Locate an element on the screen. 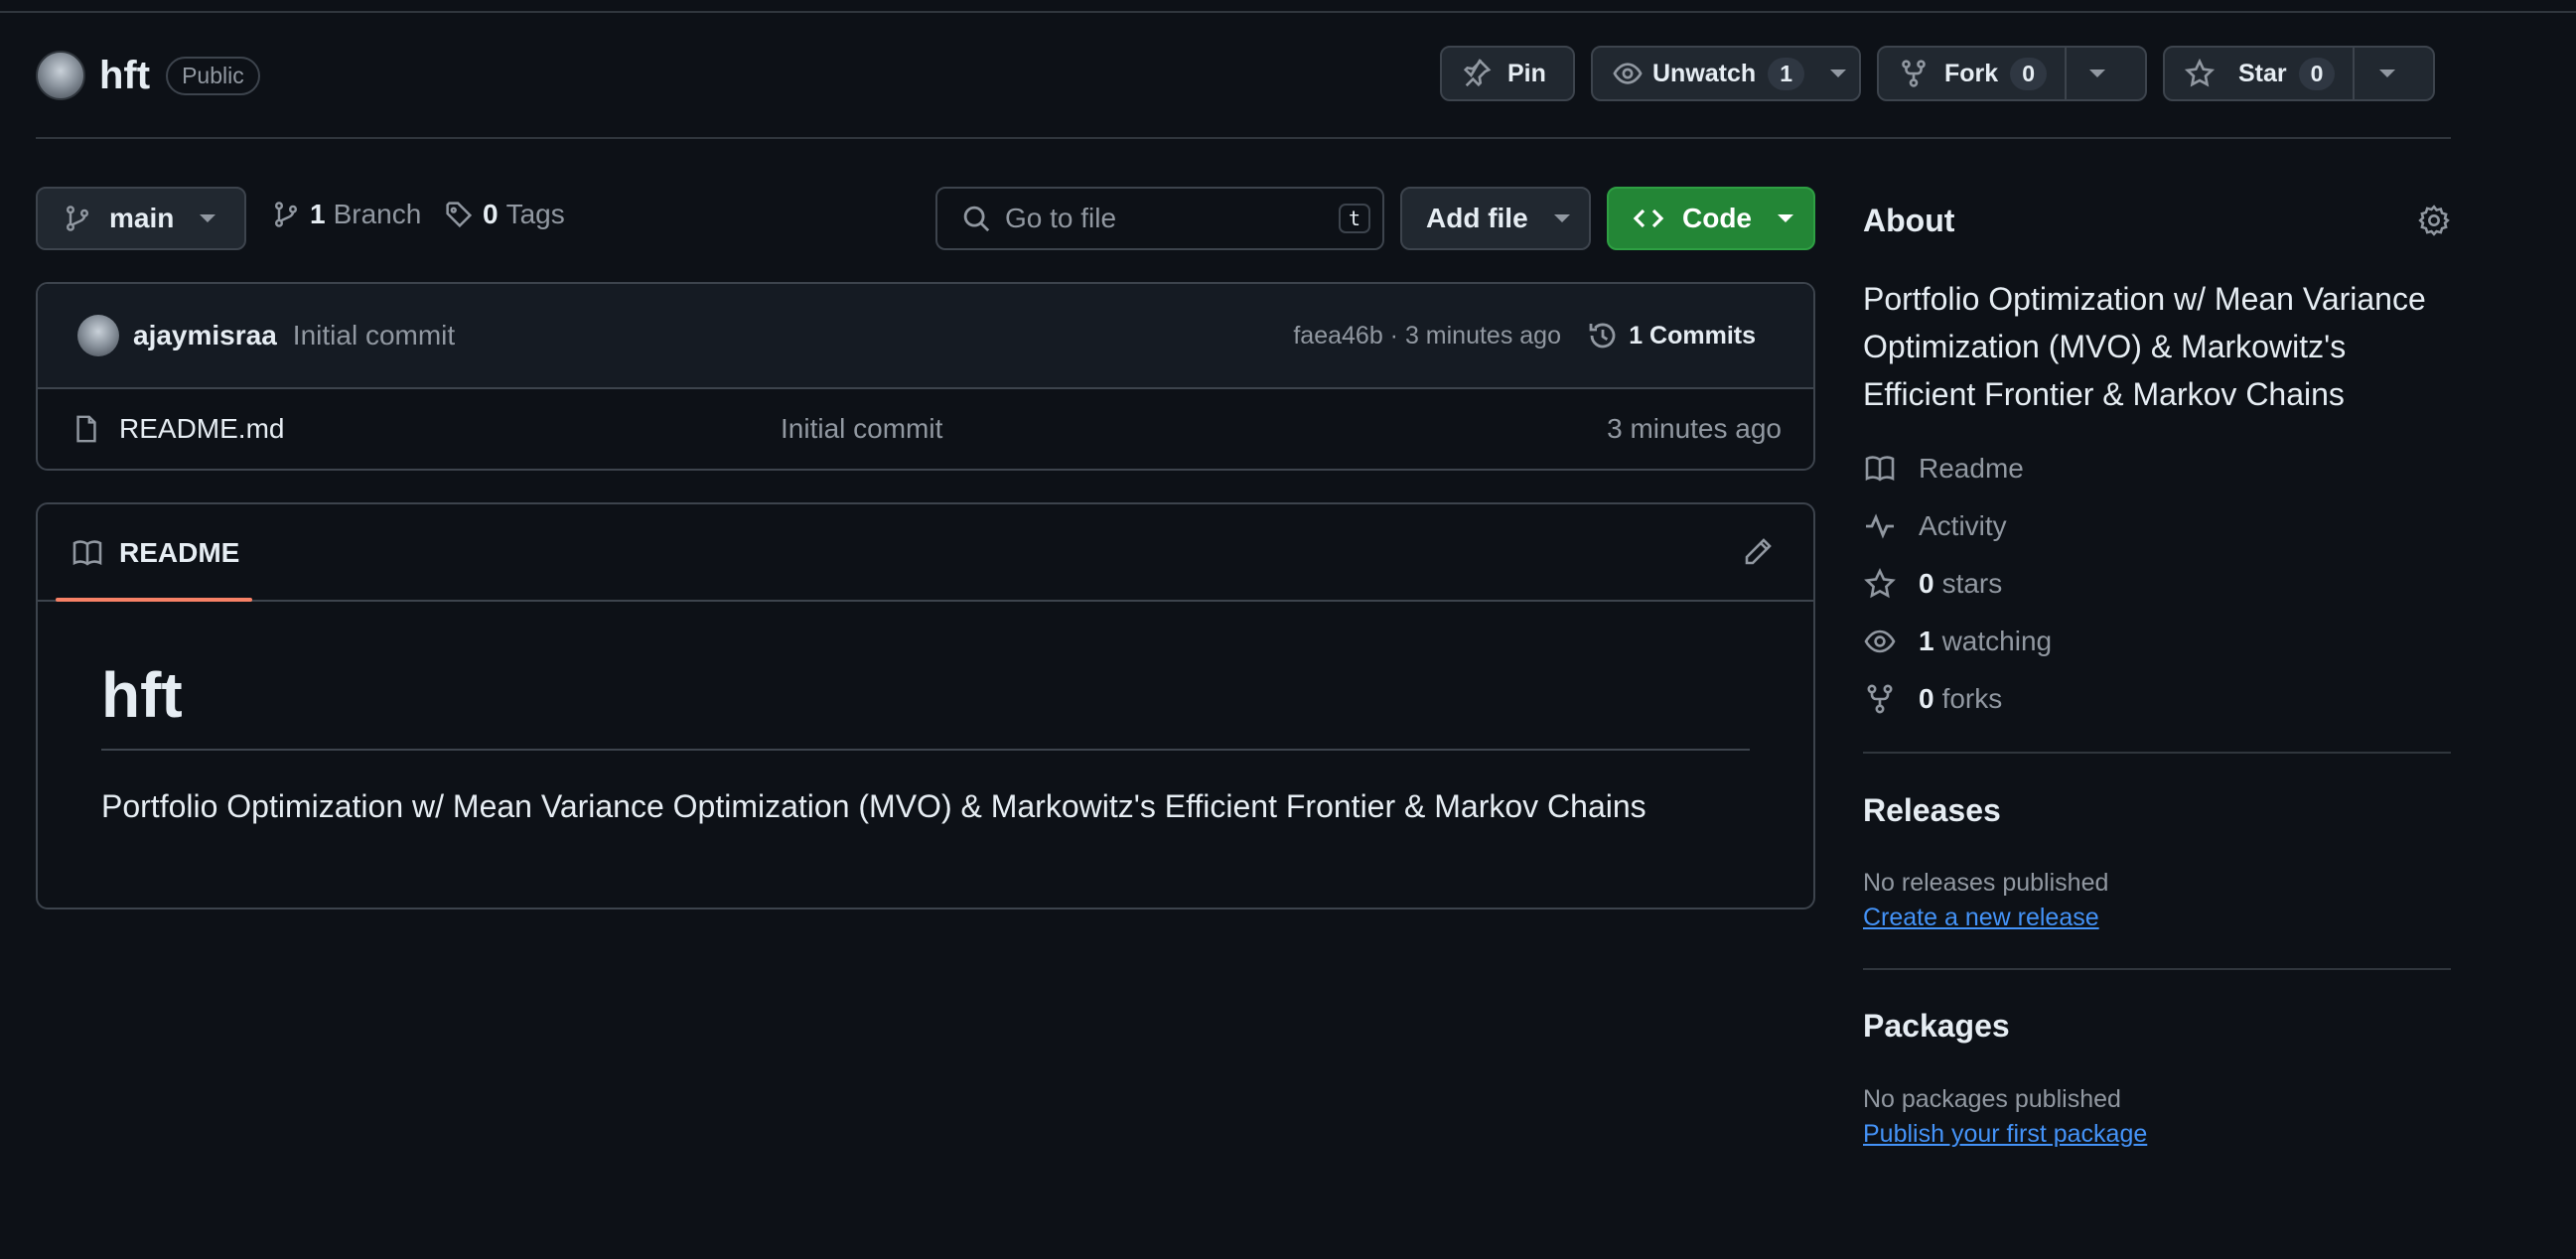 Image resolution: width=2576 pixels, height=1259 pixels. commit-author: ajaymisraa is located at coordinates (205, 336).